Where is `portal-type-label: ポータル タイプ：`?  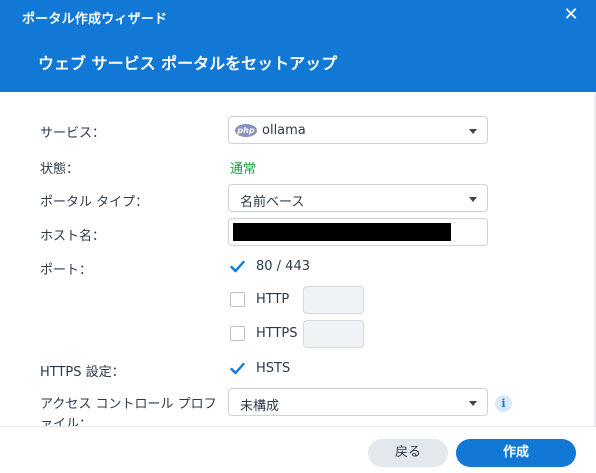
portal-type-label: ポータル タイプ： is located at coordinates (94, 202).